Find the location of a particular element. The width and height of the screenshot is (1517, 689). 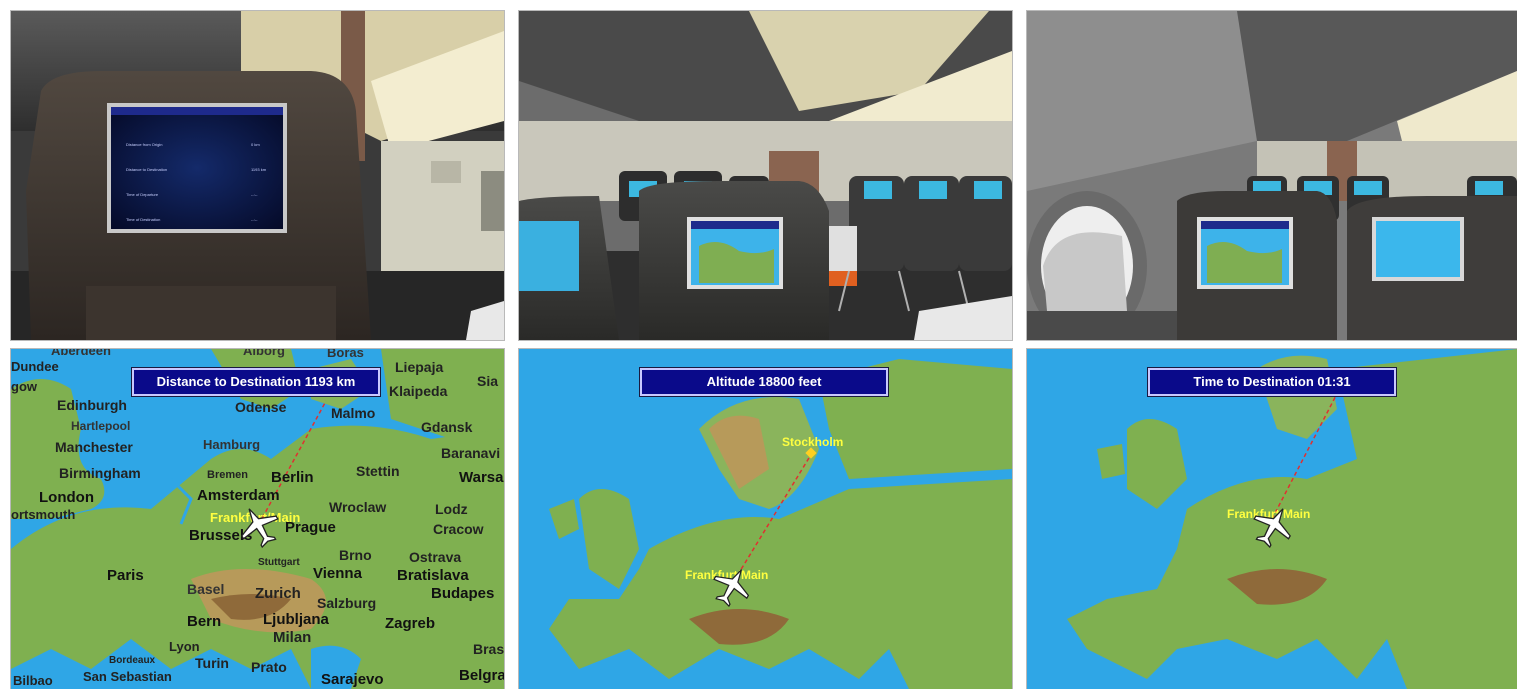

city-label: Sarajevo is located at coordinates (352, 679).